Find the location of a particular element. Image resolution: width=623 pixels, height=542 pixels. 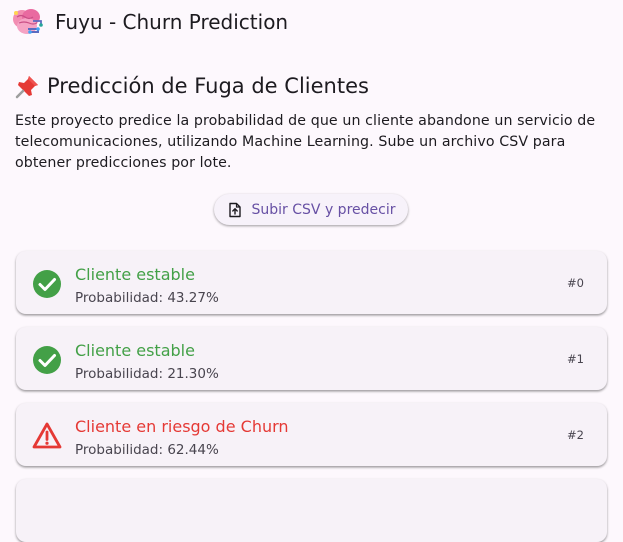

page-title: Predicción de Fuga de Clientes is located at coordinates (192, 86).